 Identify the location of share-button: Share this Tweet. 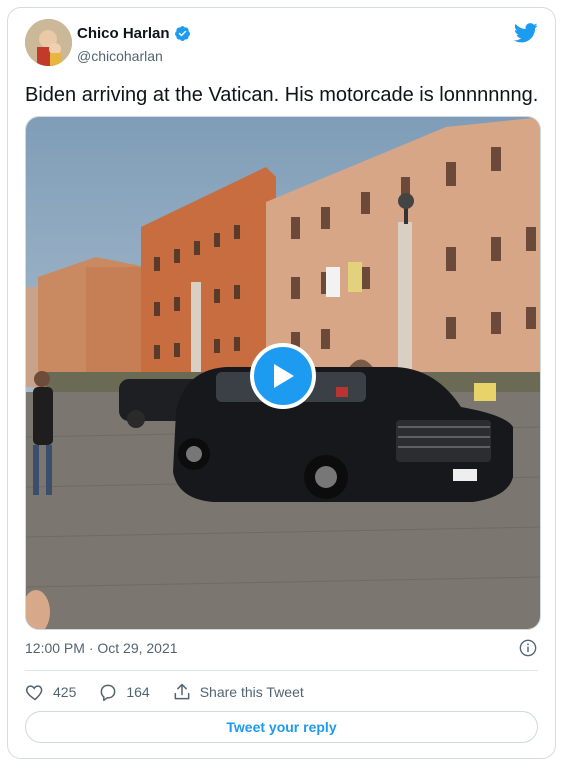
(238, 692).